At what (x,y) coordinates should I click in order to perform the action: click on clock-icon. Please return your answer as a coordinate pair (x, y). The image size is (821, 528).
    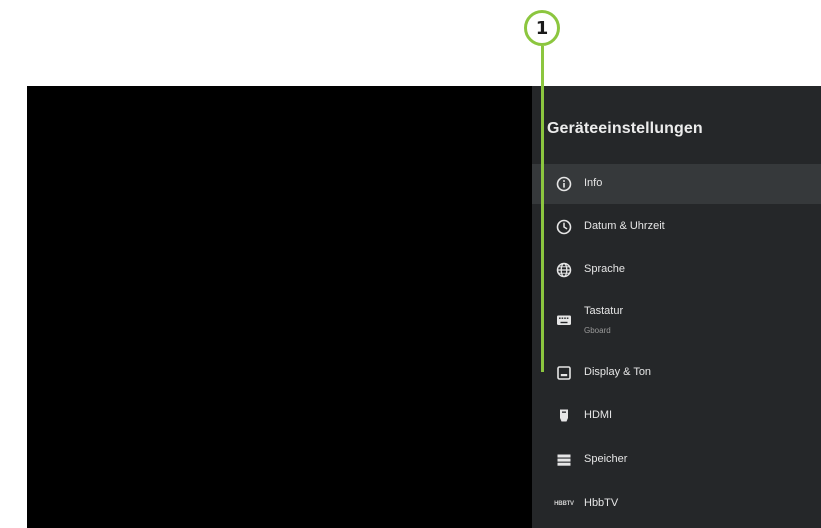
    Looking at the image, I should click on (564, 227).